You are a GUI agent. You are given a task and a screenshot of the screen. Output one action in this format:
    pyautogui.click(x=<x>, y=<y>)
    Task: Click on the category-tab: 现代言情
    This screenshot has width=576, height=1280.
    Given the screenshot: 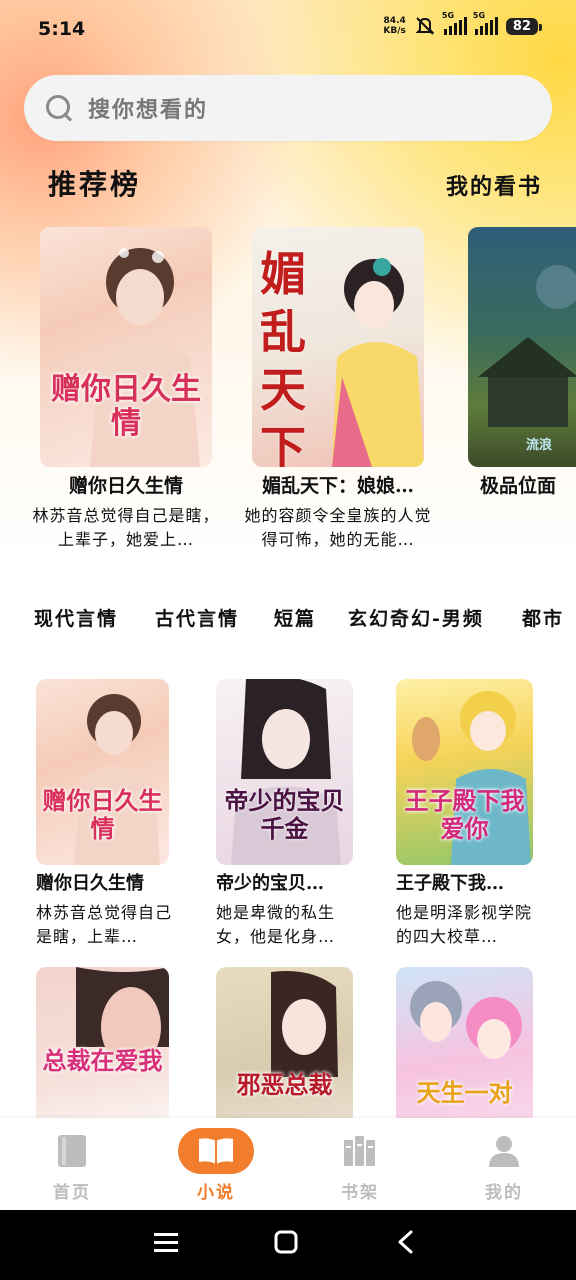 What is the action you would take?
    pyautogui.click(x=76, y=617)
    